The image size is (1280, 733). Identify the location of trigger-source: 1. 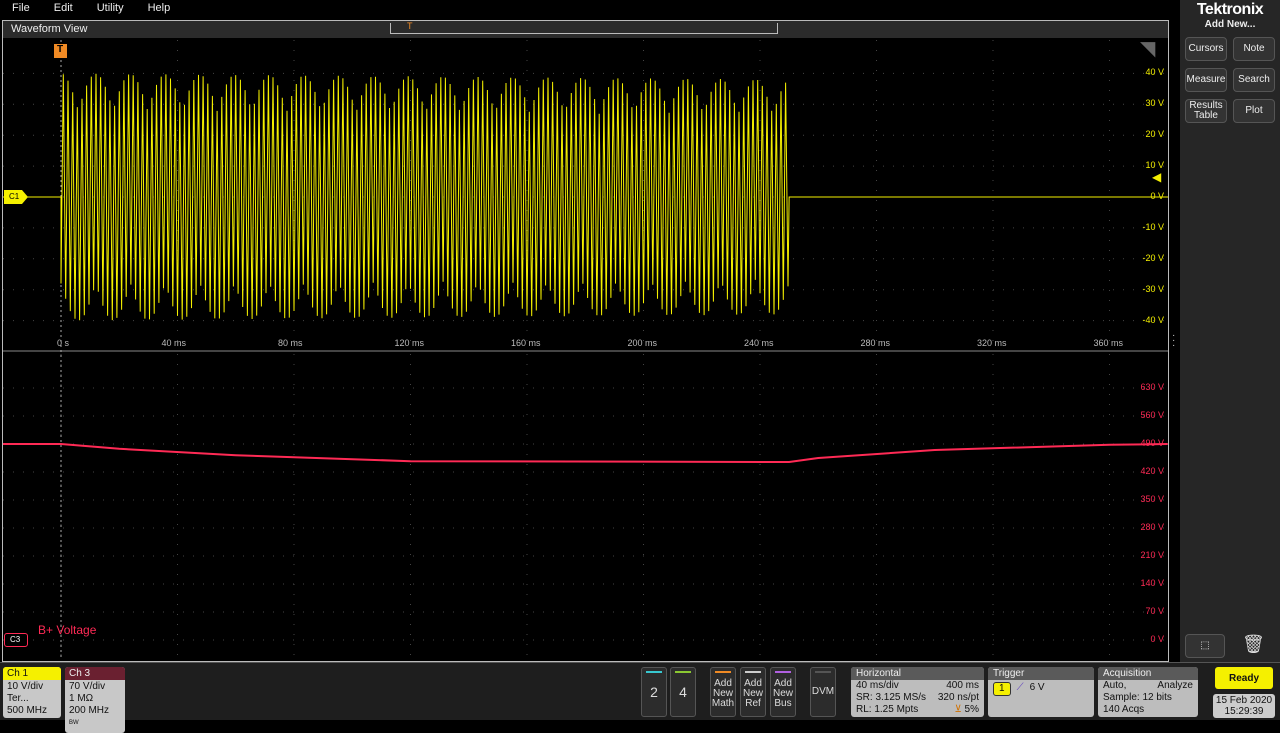
(1002, 689).